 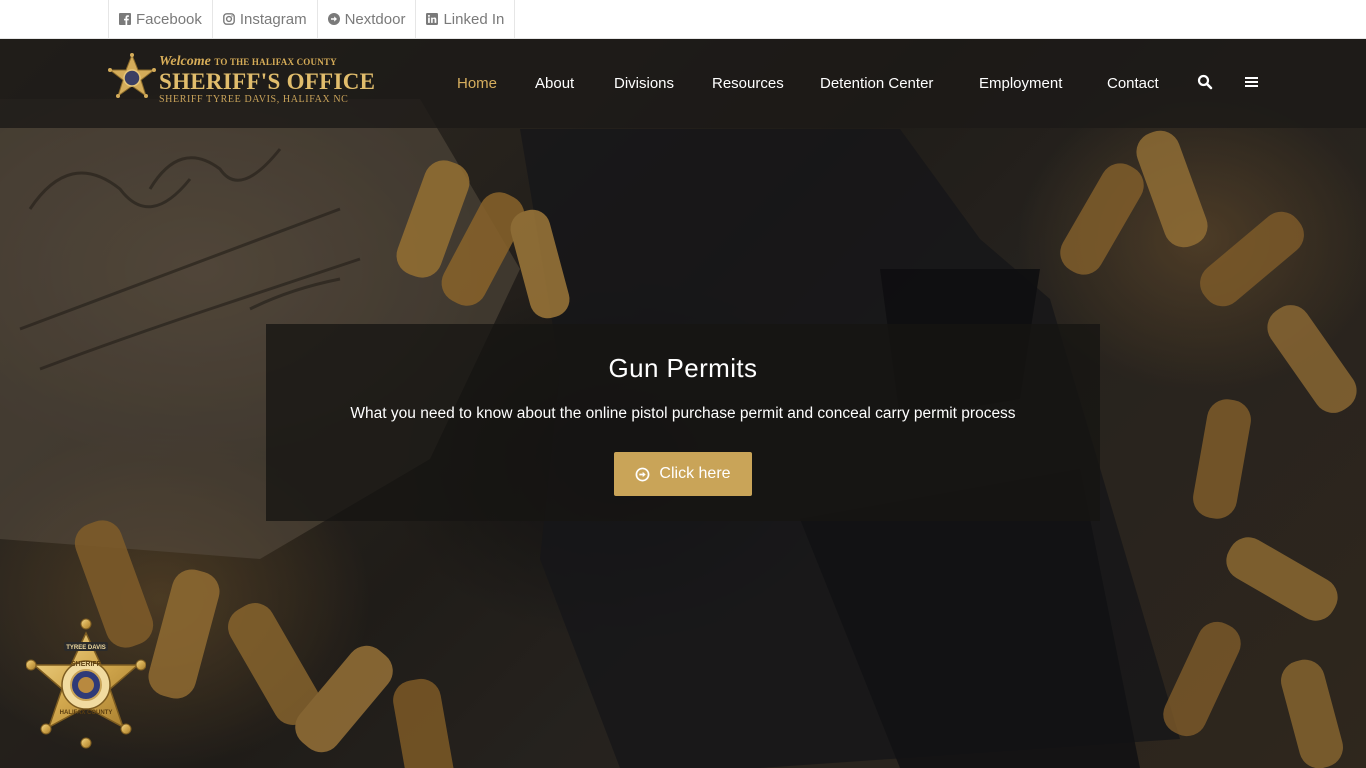 I want to click on sheriff-star-badge: TYREE DAVIS SHERIFF HALIFAX COUNTY, so click(x=86, y=684).